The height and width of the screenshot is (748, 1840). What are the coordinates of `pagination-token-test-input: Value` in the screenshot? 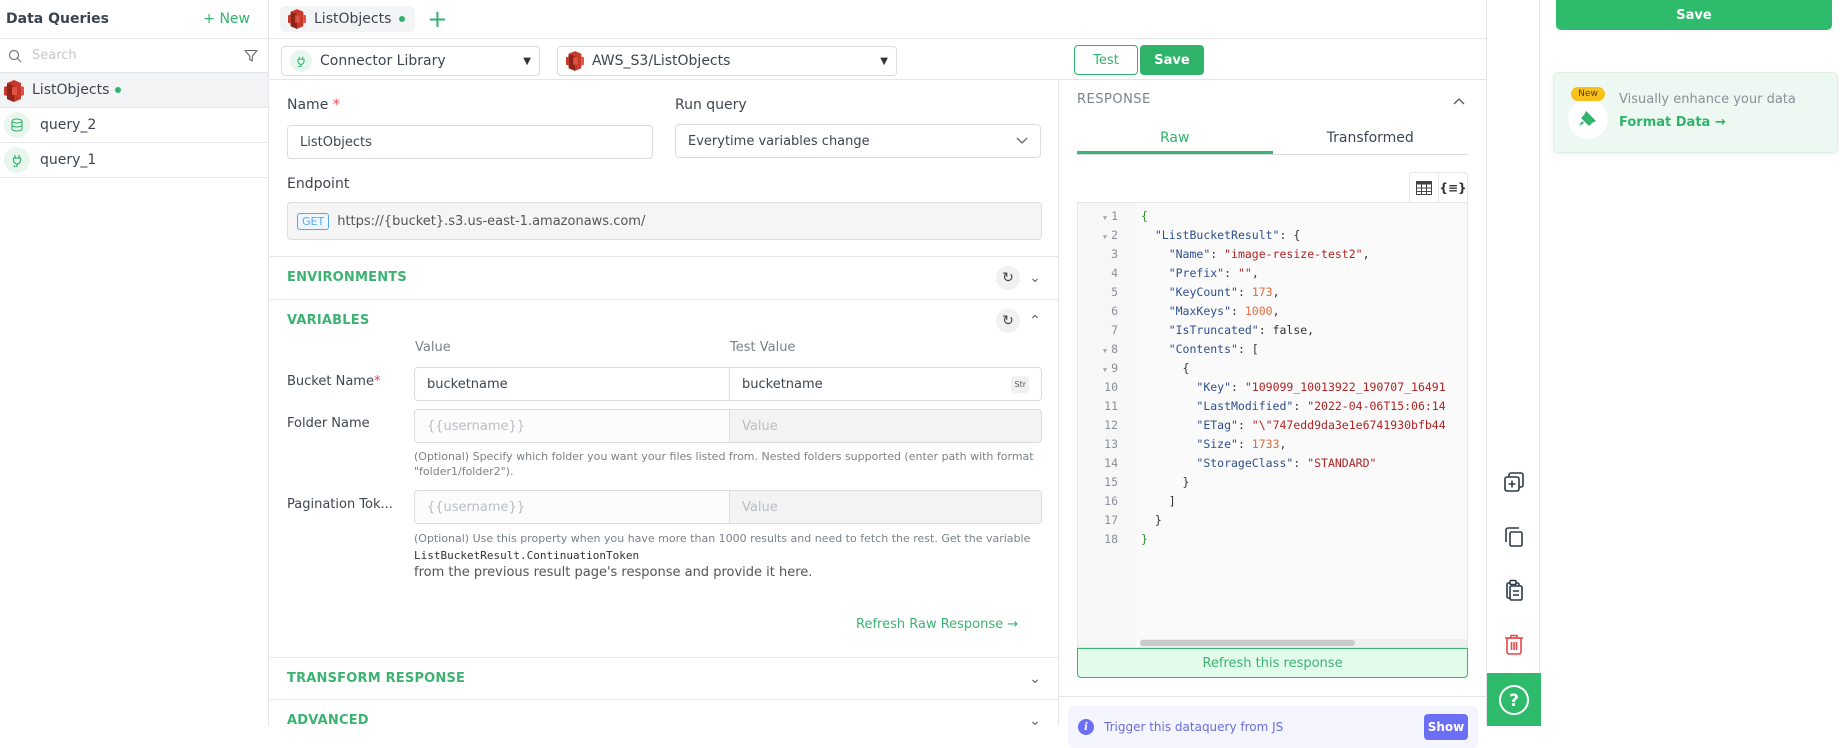 It's located at (885, 507).